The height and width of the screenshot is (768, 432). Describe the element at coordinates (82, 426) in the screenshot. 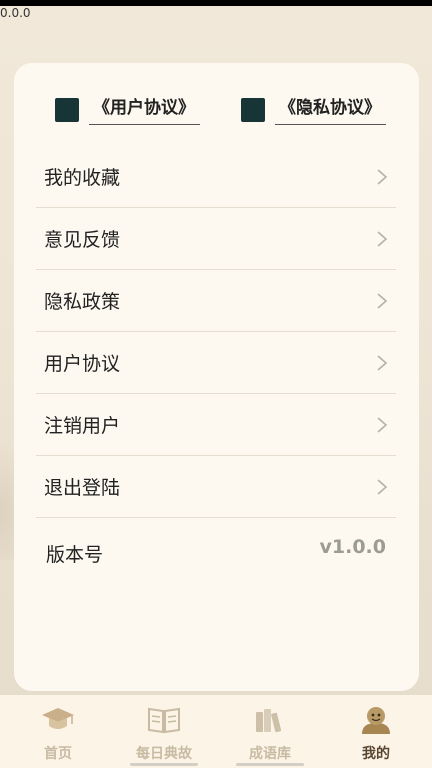

I see `menu-item-label: 注销用户` at that location.